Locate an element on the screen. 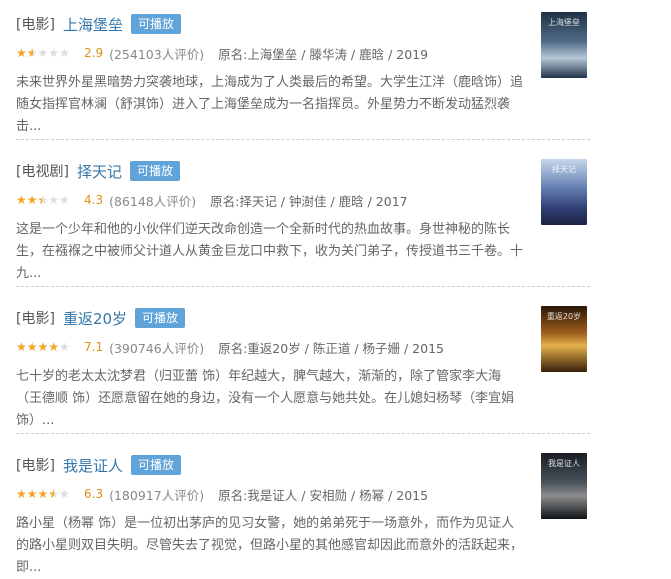 This screenshot has width=671, height=579. subject-meta: 原名:重返20岁 / 陈正道 / 杨子姗 / 2015 is located at coordinates (331, 348).